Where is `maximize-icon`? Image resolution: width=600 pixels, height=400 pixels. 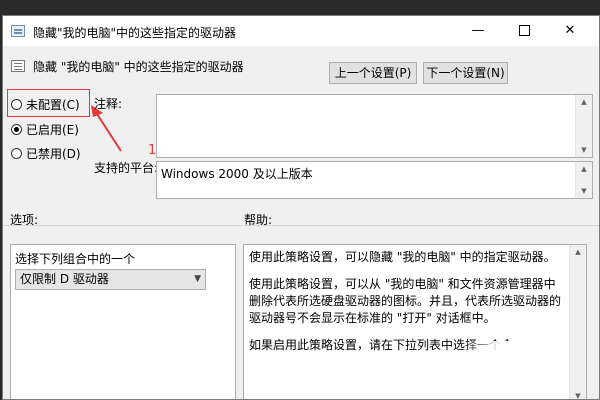 maximize-icon is located at coordinates (524, 30).